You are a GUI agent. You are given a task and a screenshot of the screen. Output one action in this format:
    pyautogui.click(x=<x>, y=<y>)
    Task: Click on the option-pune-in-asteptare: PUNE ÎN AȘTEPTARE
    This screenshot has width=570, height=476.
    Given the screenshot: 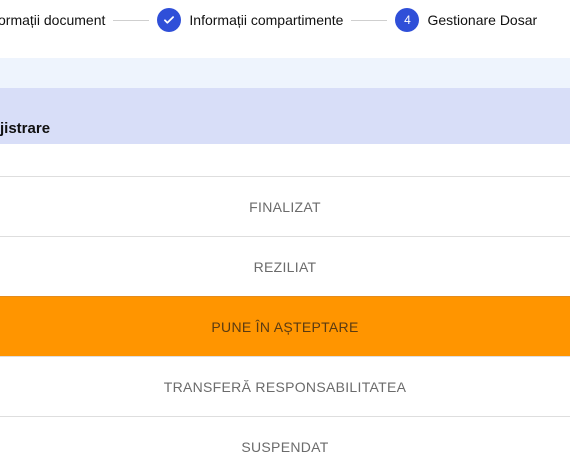 What is the action you would take?
    pyautogui.click(x=285, y=326)
    